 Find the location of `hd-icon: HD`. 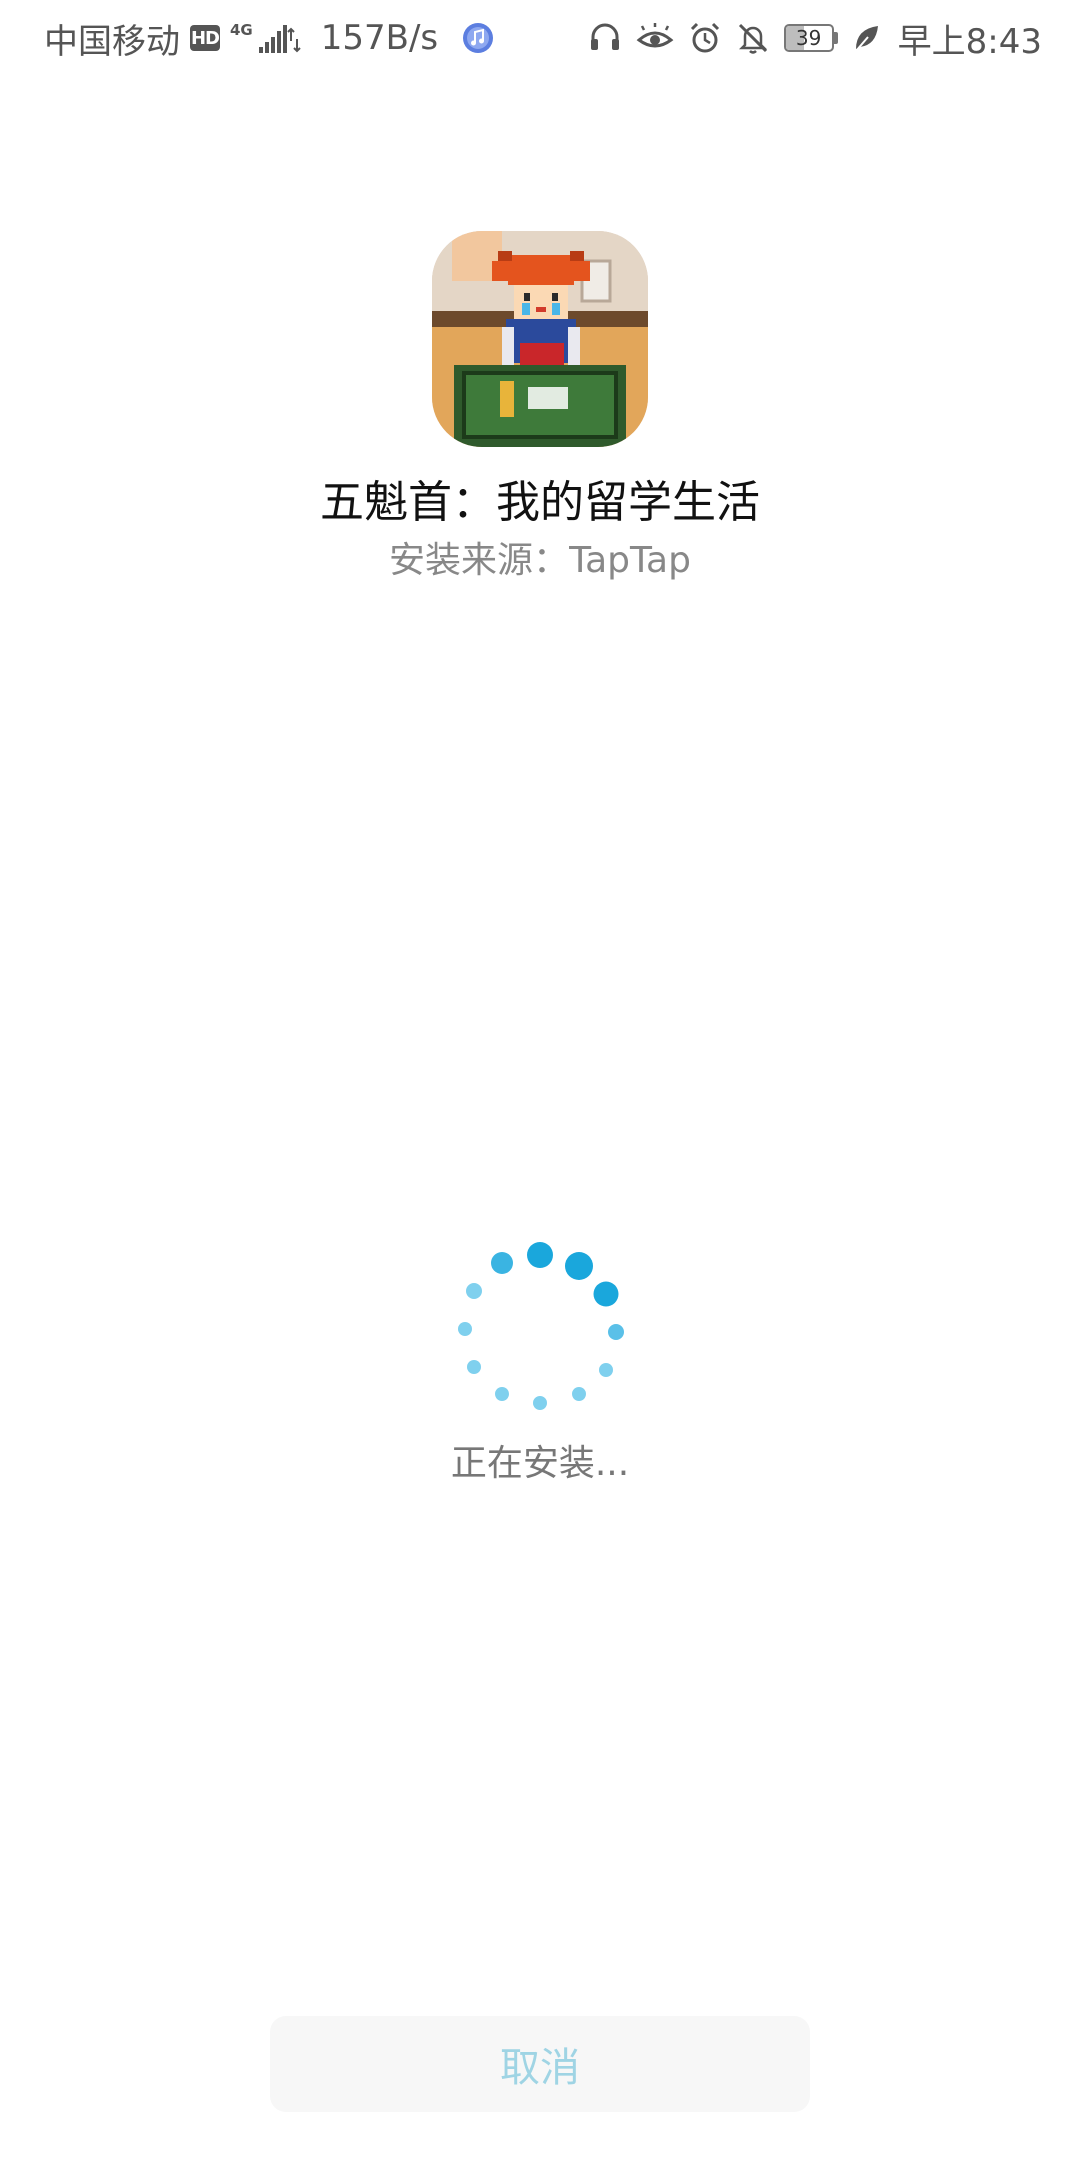

hd-icon: HD is located at coordinates (205, 38).